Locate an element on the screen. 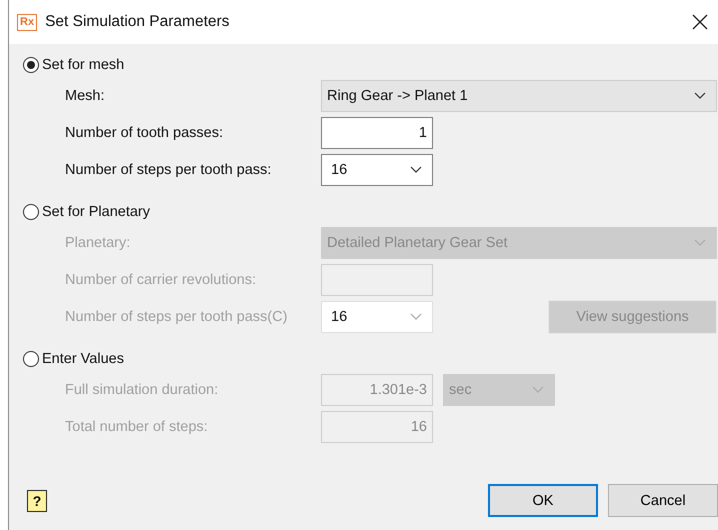 The width and height of the screenshot is (718, 530). close-icon is located at coordinates (700, 22).